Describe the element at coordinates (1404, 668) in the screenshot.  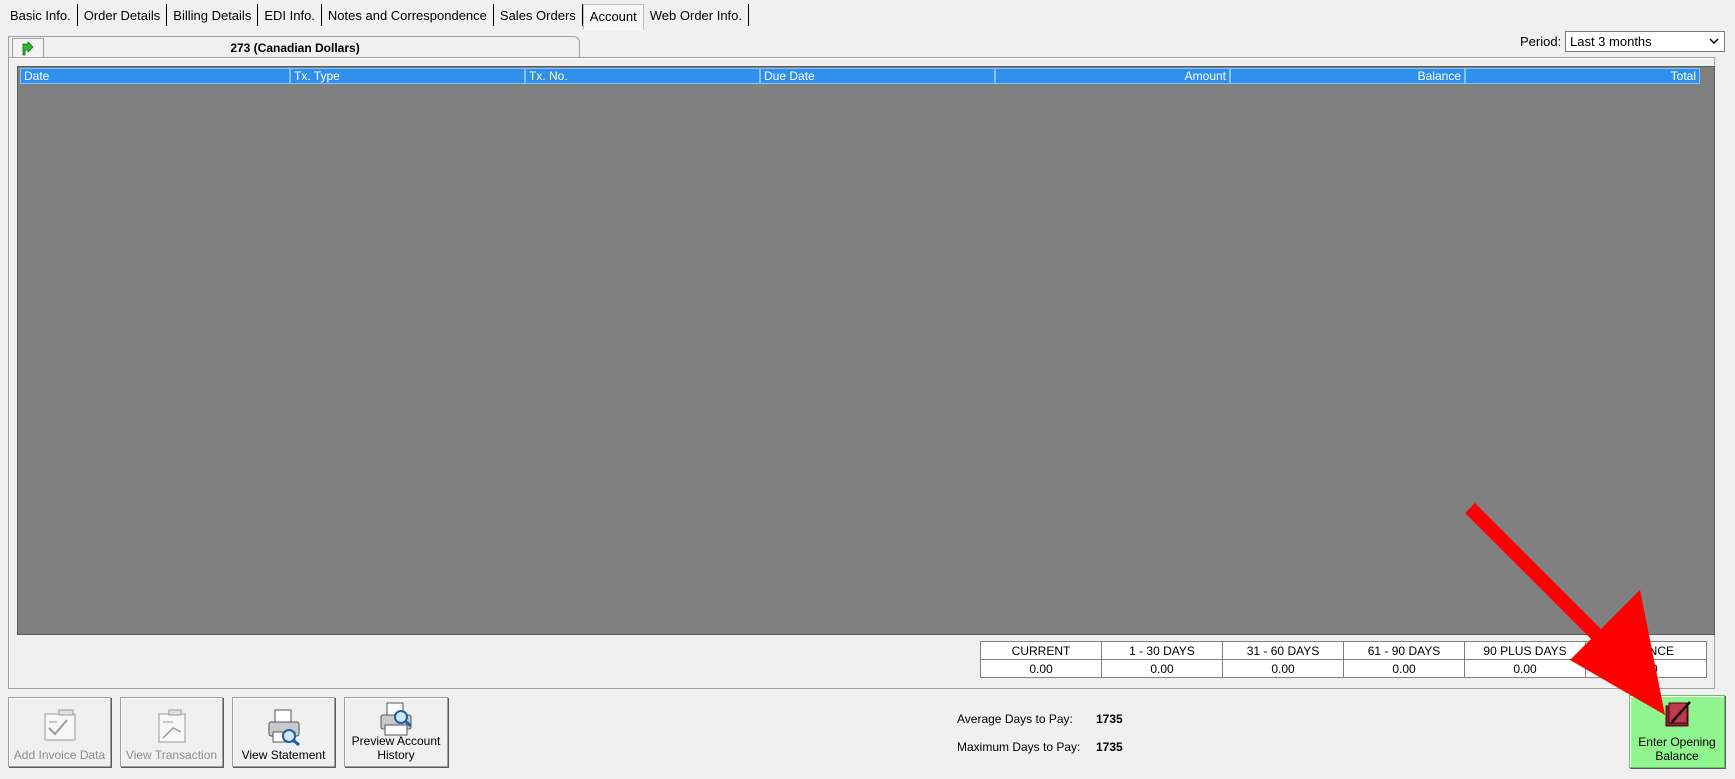
I see `aging-value-61-90: 0.00` at that location.